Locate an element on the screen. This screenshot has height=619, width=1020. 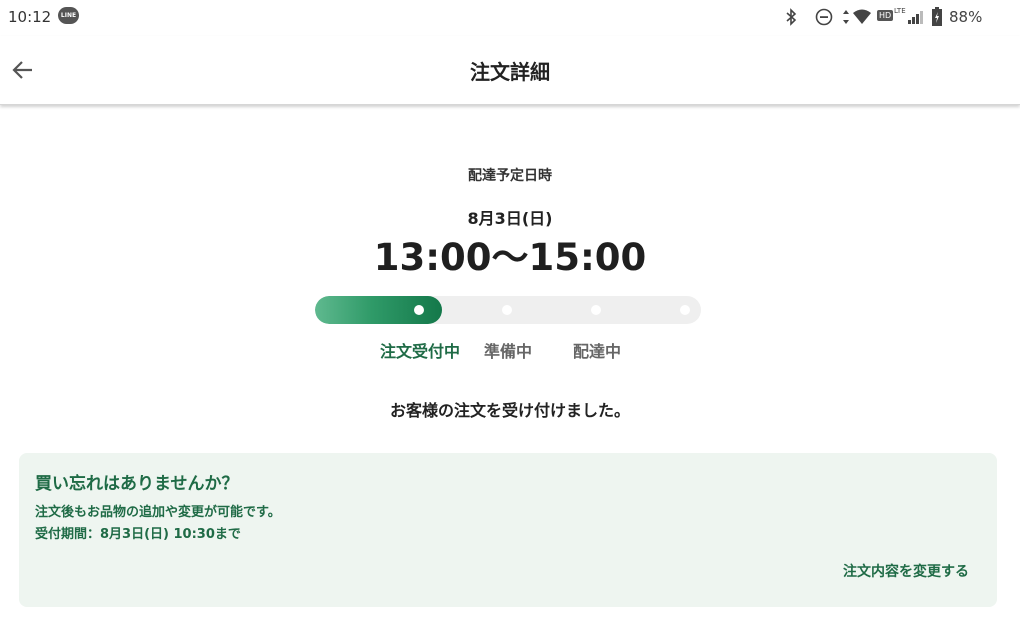
step-dot-preparing is located at coordinates (507, 310).